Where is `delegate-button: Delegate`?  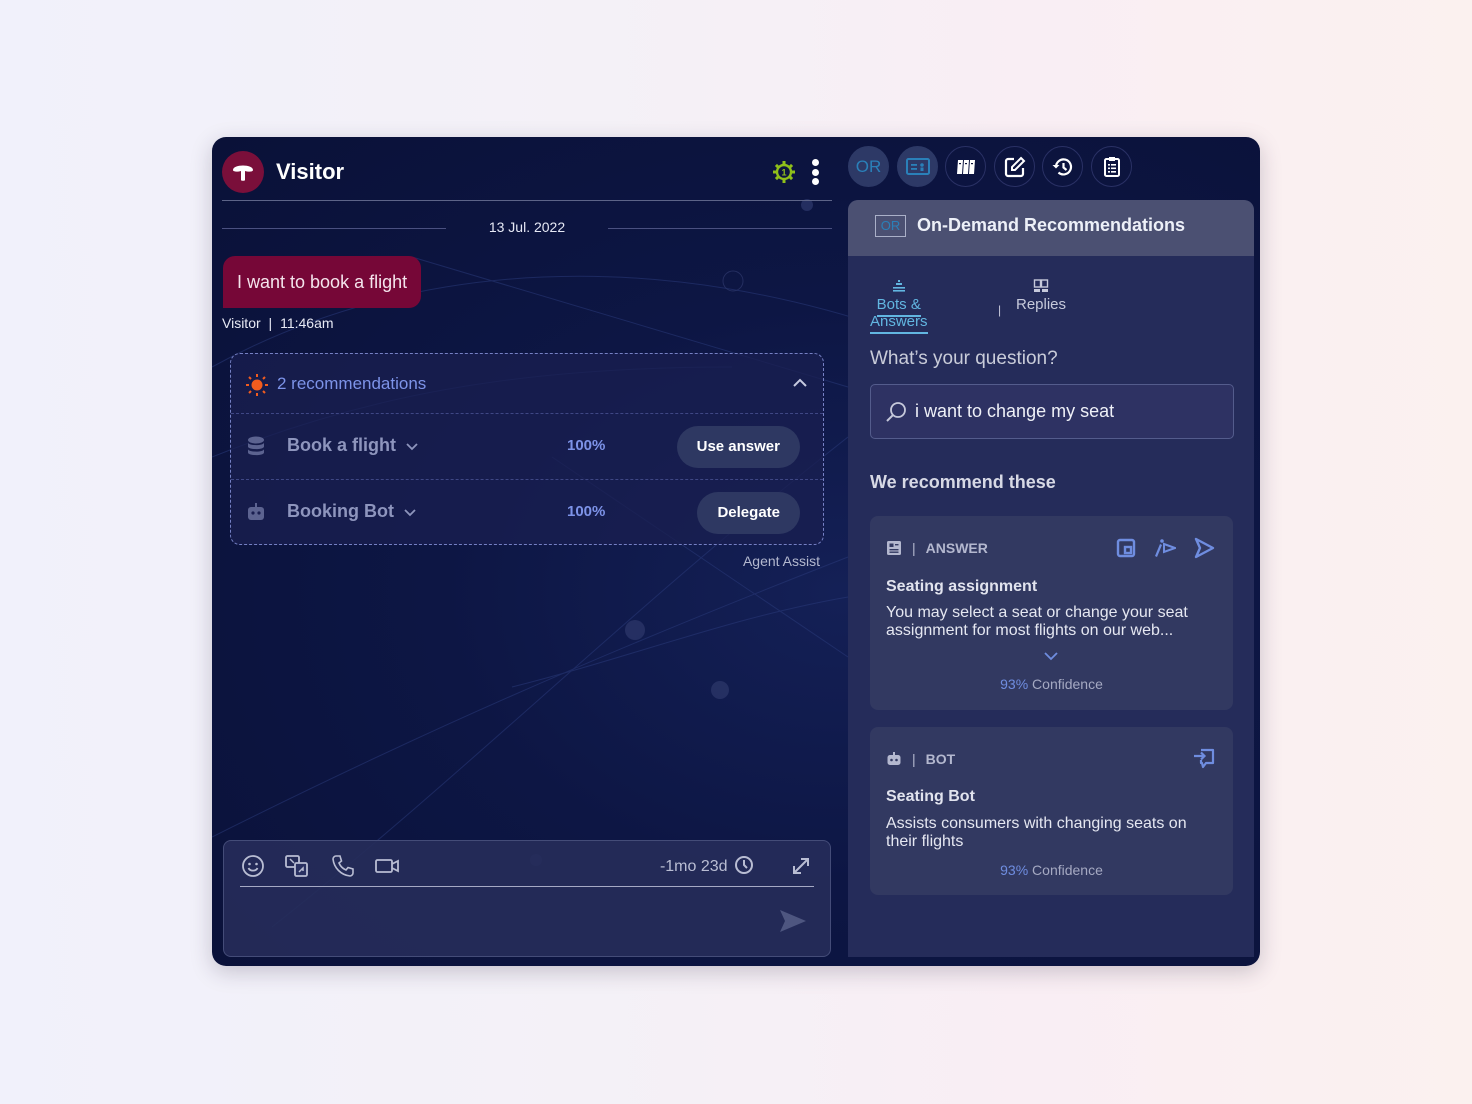 delegate-button: Delegate is located at coordinates (748, 513).